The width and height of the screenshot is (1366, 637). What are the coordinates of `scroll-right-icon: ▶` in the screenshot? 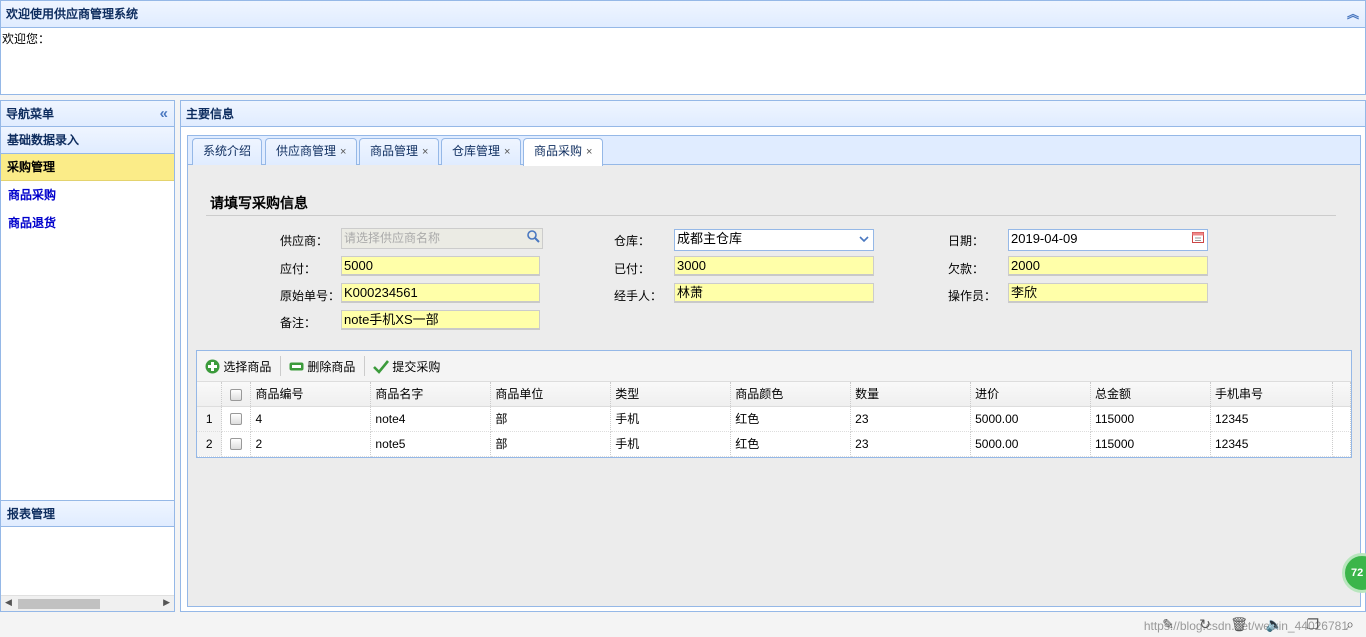 It's located at (166, 602).